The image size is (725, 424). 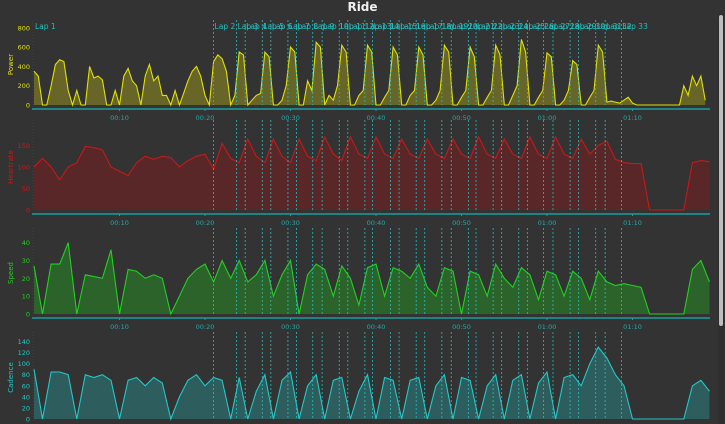 I want to click on y-axis-title: Speed, so click(x=11, y=273).